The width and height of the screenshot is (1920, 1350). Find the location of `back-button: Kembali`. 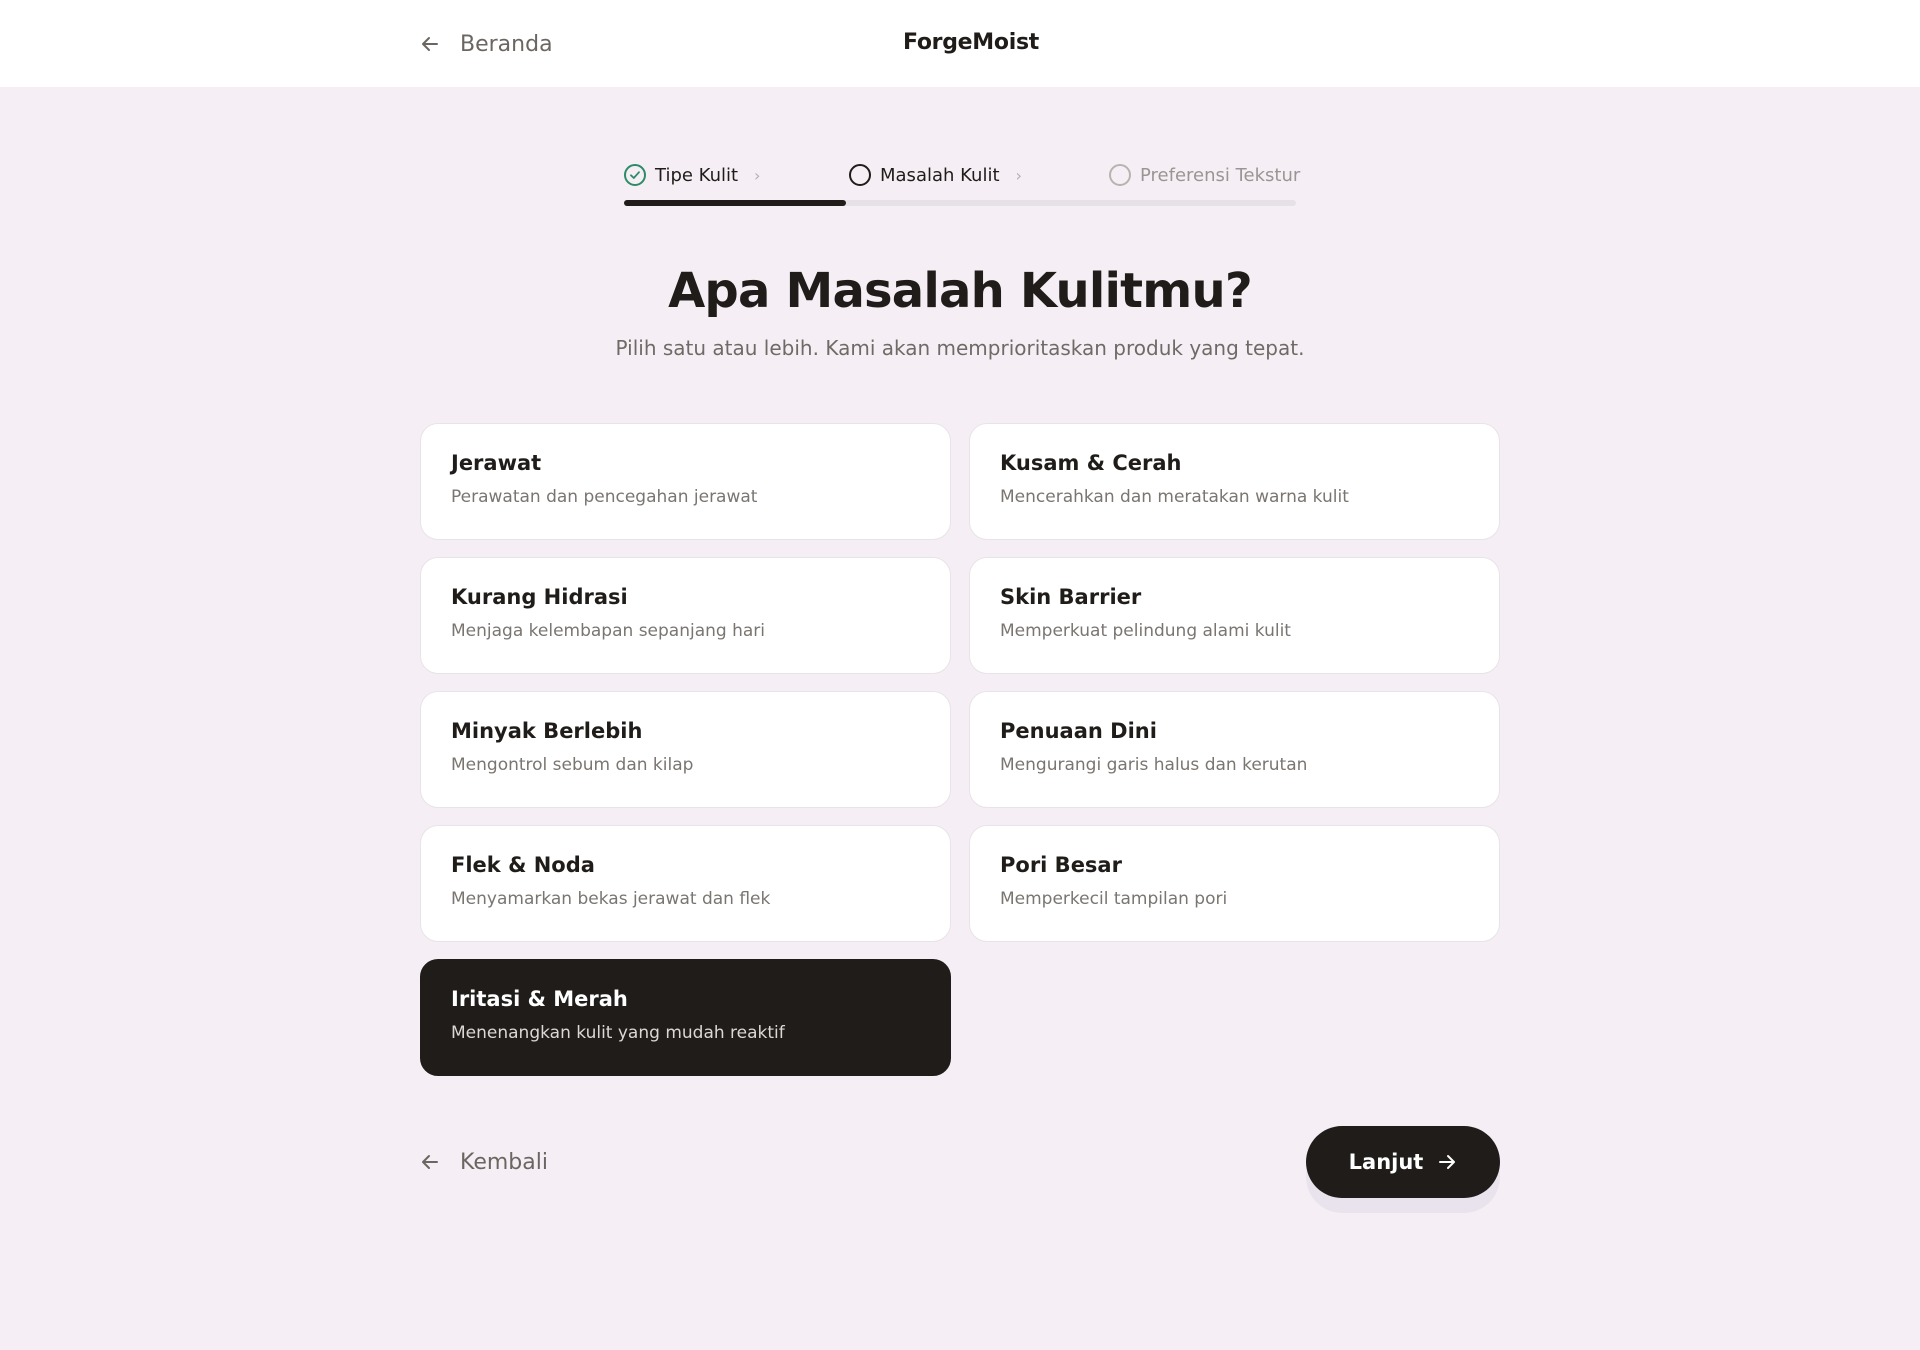

back-button: Kembali is located at coordinates (484, 1162).